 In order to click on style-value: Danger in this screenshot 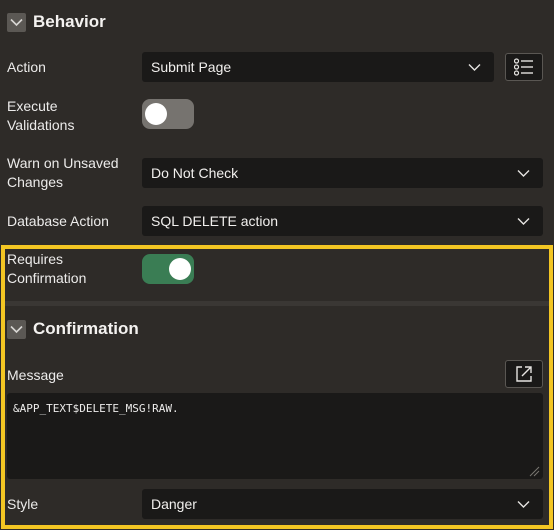, I will do `click(174, 504)`.